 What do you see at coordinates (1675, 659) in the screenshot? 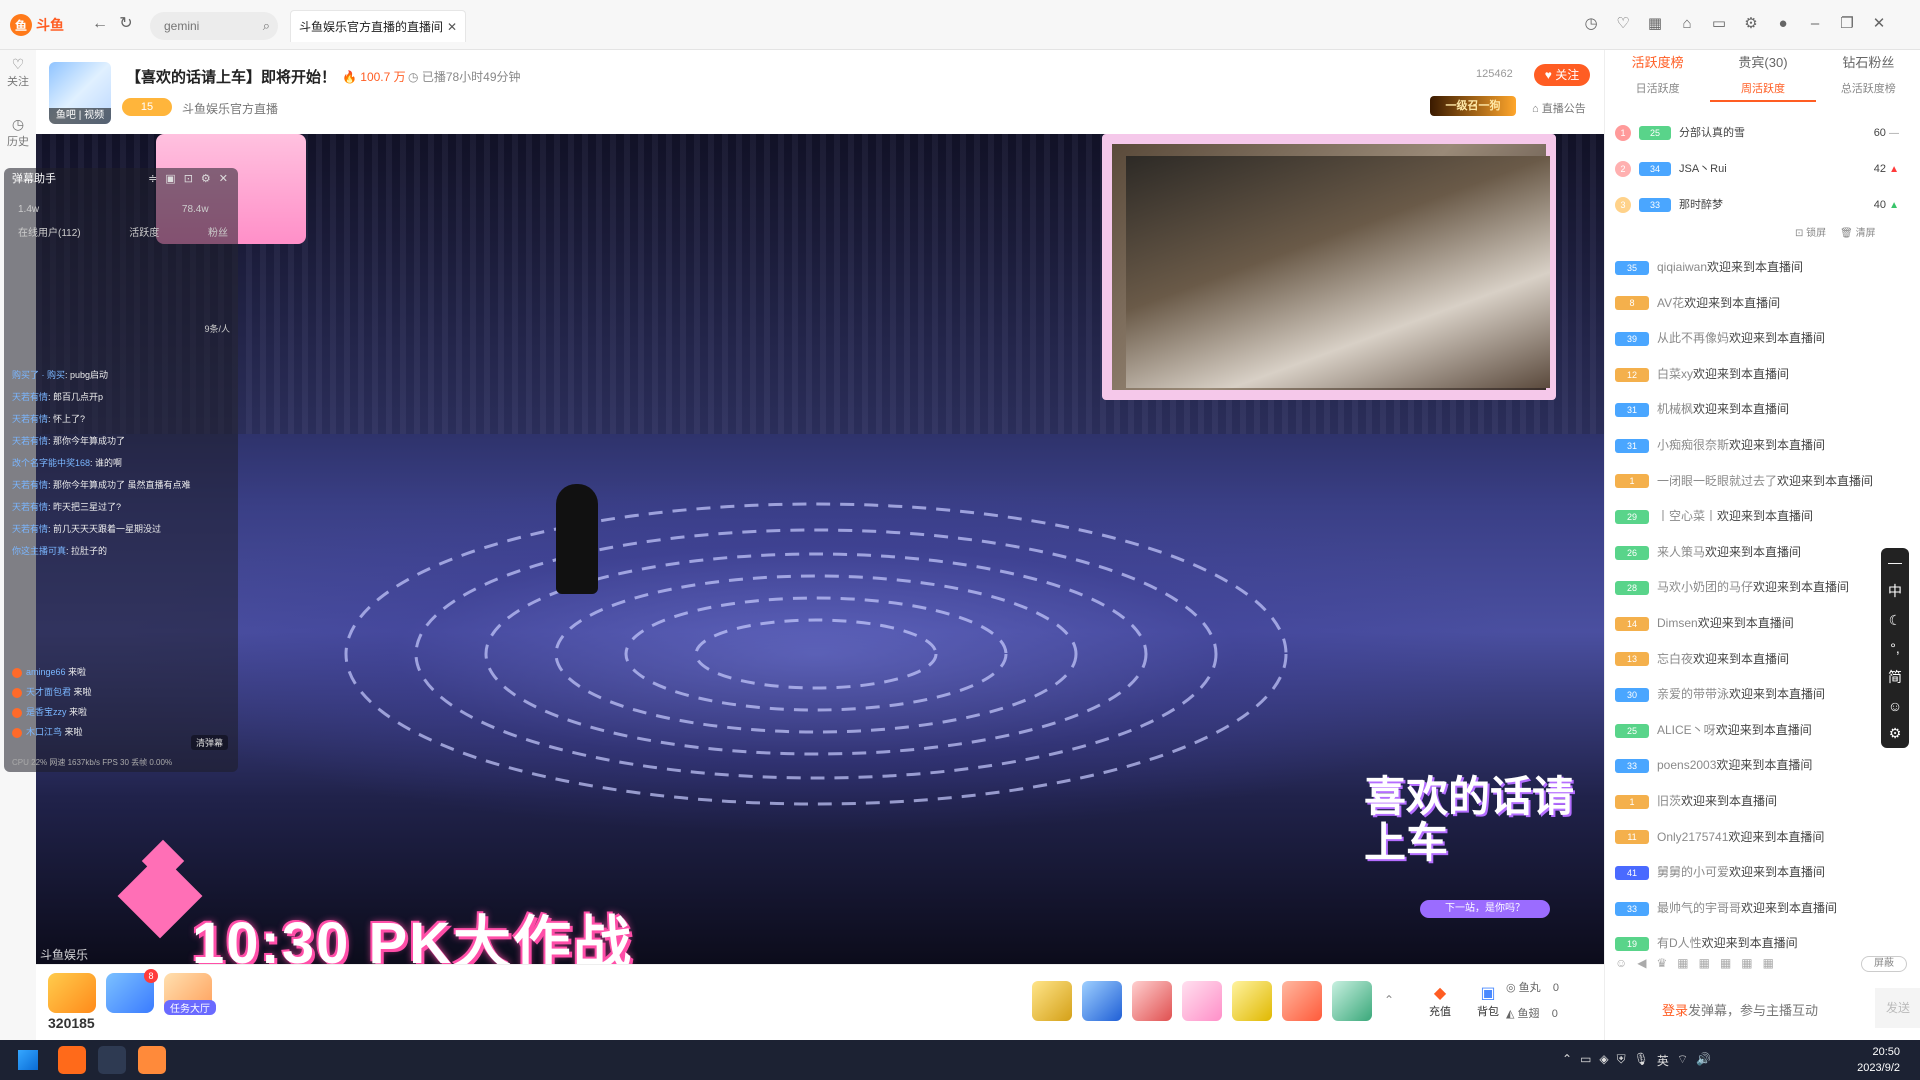
I see `welcome-user: 忘白夜` at bounding box center [1675, 659].